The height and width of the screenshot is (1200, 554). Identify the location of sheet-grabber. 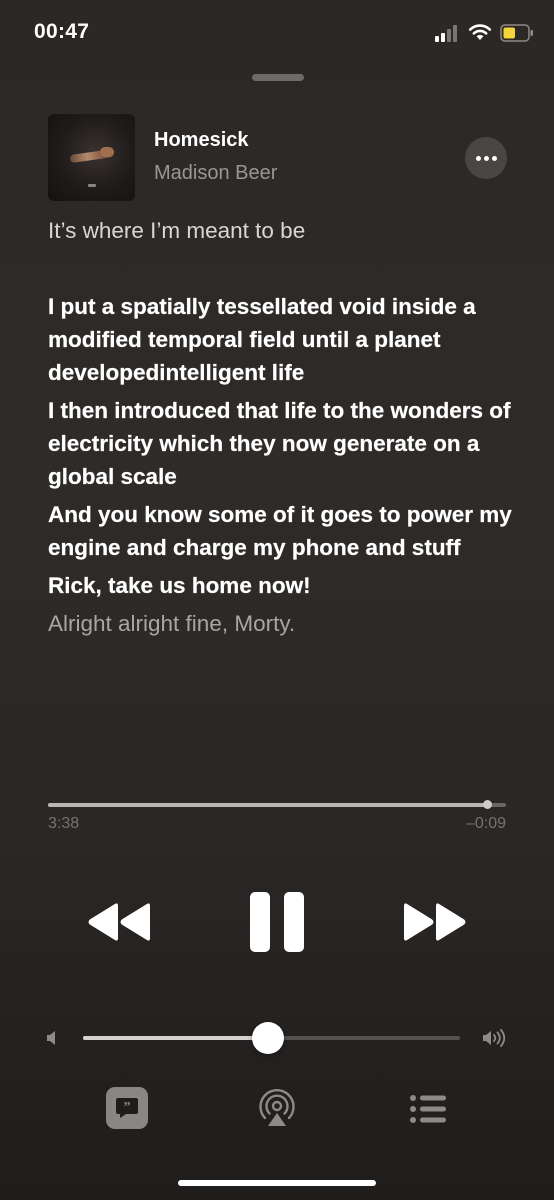
(278, 77).